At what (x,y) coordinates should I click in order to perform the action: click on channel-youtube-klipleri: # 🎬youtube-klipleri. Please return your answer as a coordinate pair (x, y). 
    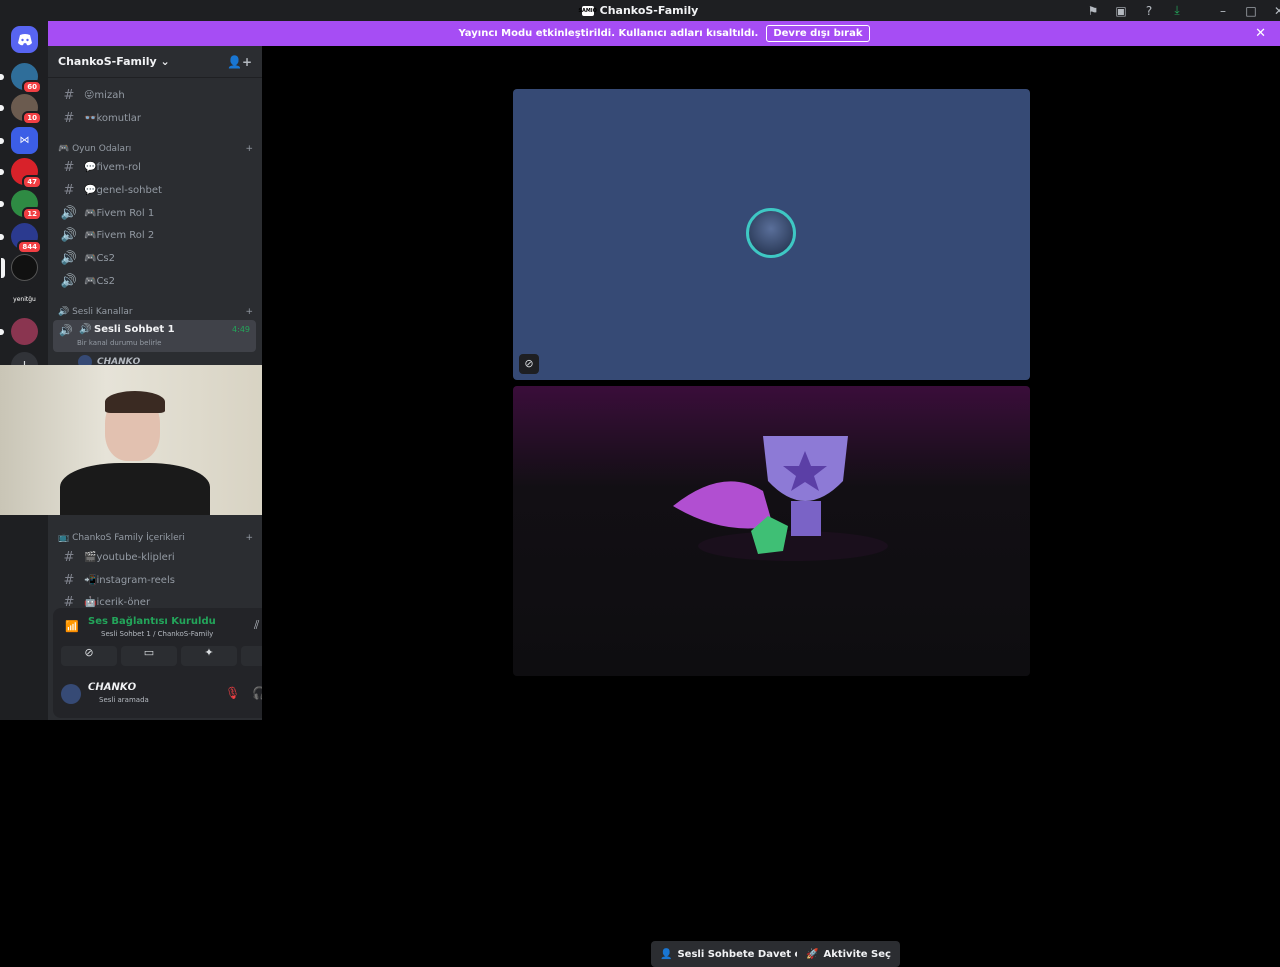
    Looking at the image, I should click on (154, 557).